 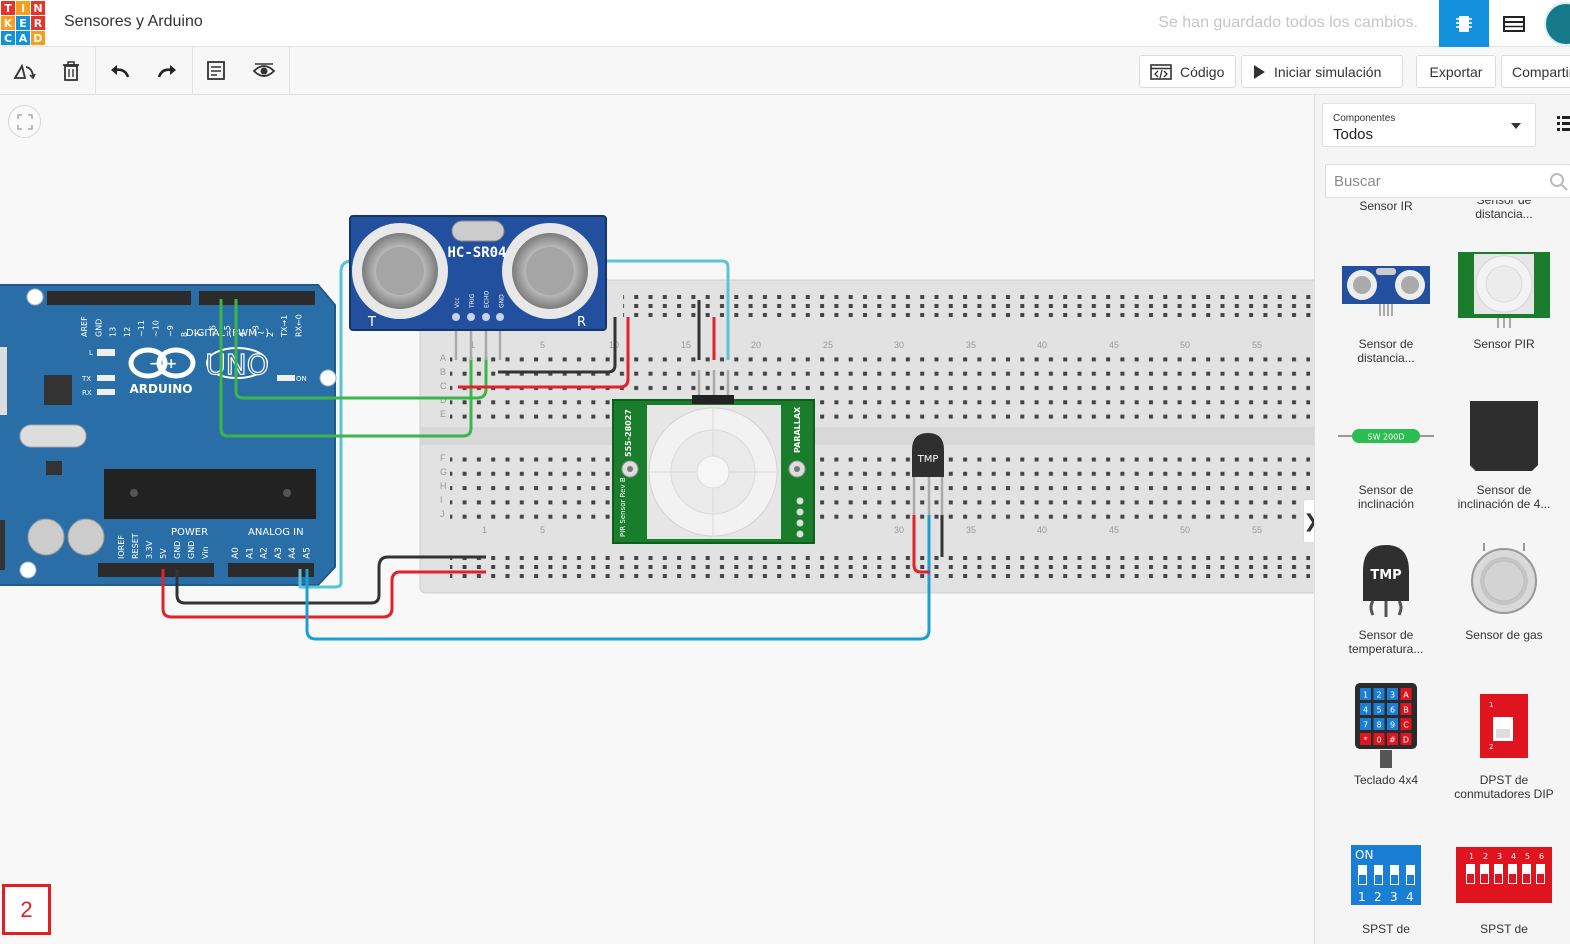 I want to click on pin-label: ~3, so click(x=256, y=331).